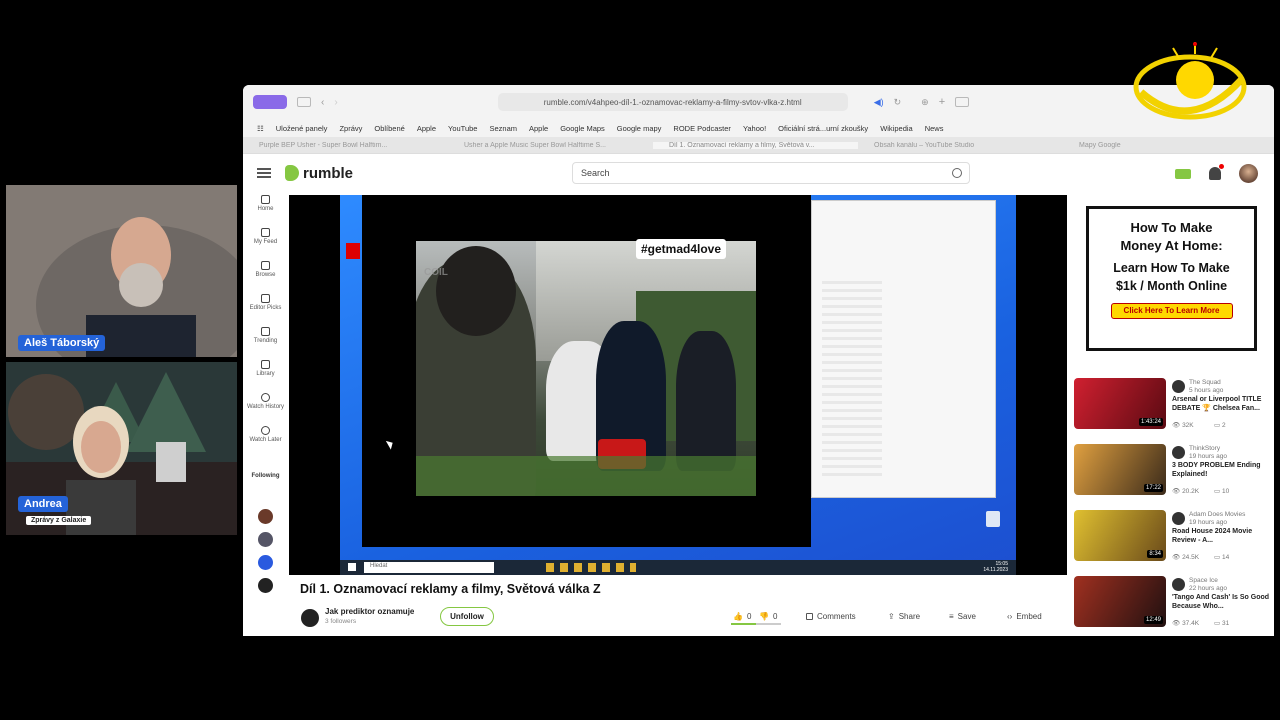 The image size is (1280, 720). What do you see at coordinates (389, 128) in the screenshot?
I see `bookmark-item: Oblíbené` at bounding box center [389, 128].